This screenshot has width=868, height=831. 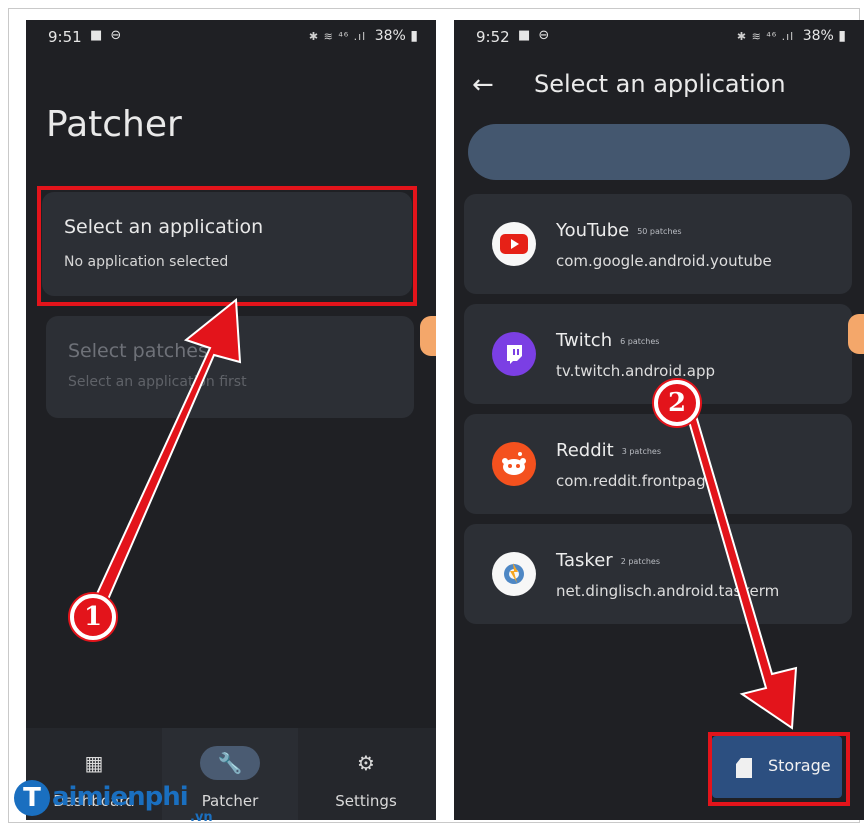 I want to click on status-bar: 9:51 ■ ⊖ ✱ ≋ ⁴⁶ .ıl 38% ▮, so click(x=231, y=37).